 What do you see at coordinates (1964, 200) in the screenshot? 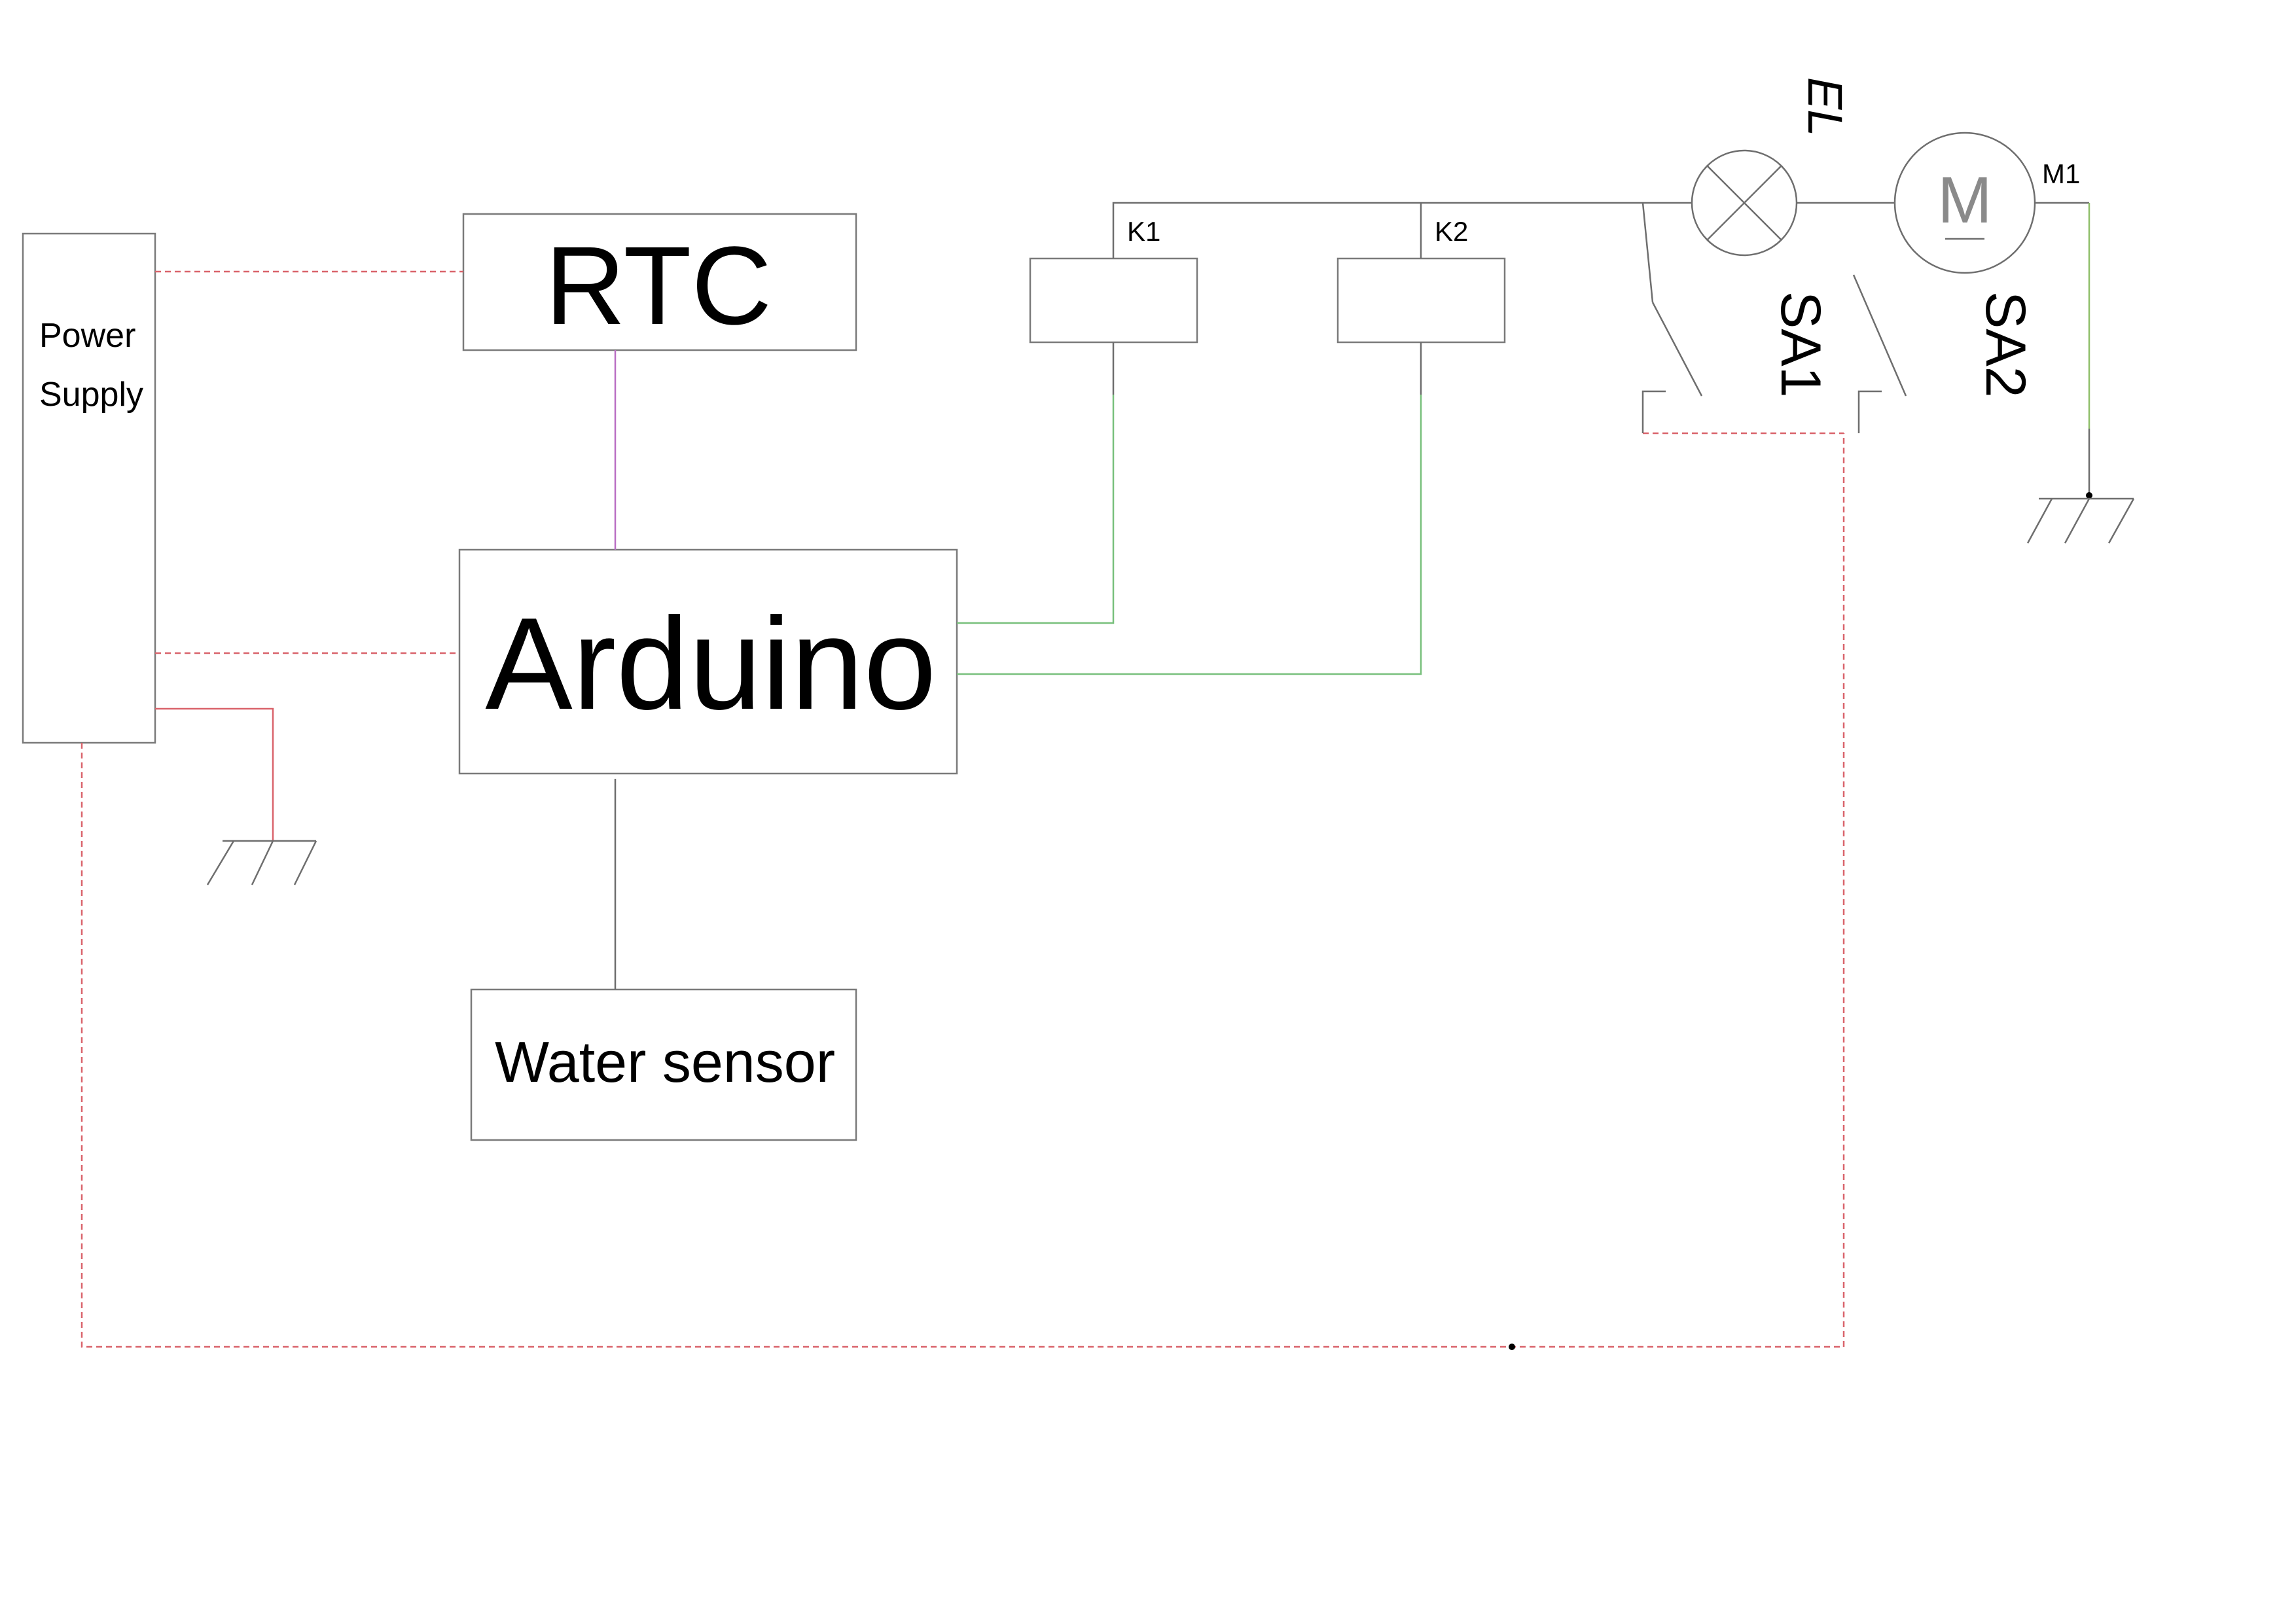
I see `motor-symbol: M` at bounding box center [1964, 200].